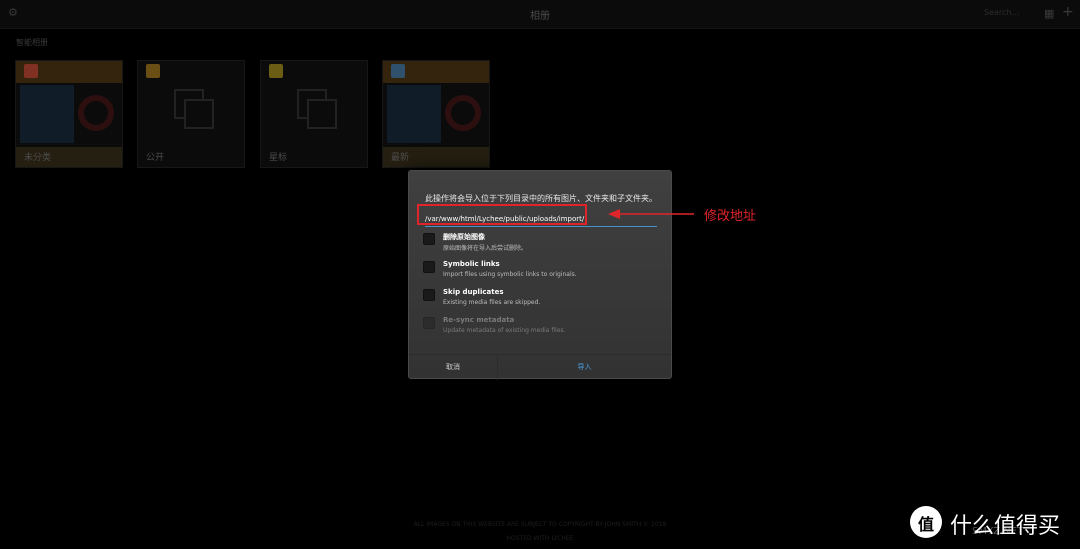  What do you see at coordinates (38, 158) in the screenshot?
I see `album-label: 未分类` at bounding box center [38, 158].